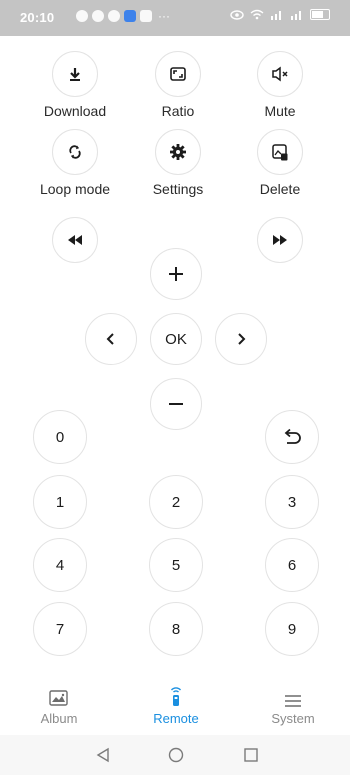 The width and height of the screenshot is (350, 775). I want to click on fast-forward-button, so click(280, 240).